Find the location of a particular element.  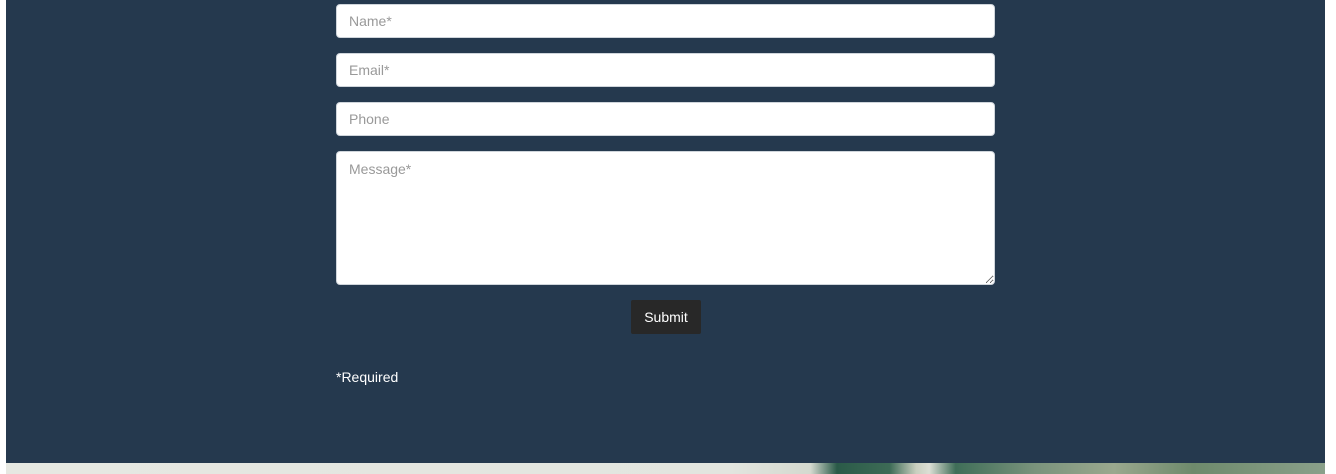

message-field is located at coordinates (665, 218).